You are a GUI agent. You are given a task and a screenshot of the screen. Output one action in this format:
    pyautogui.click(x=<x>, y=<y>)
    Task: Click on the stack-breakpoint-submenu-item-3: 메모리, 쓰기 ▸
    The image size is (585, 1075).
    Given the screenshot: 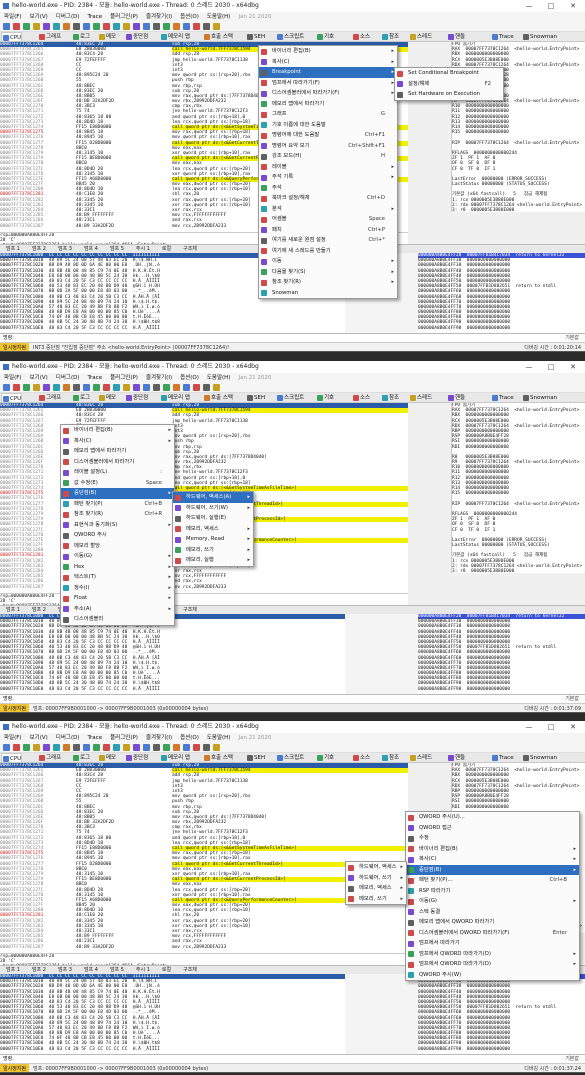 What is the action you would take?
    pyautogui.click(x=376, y=899)
    